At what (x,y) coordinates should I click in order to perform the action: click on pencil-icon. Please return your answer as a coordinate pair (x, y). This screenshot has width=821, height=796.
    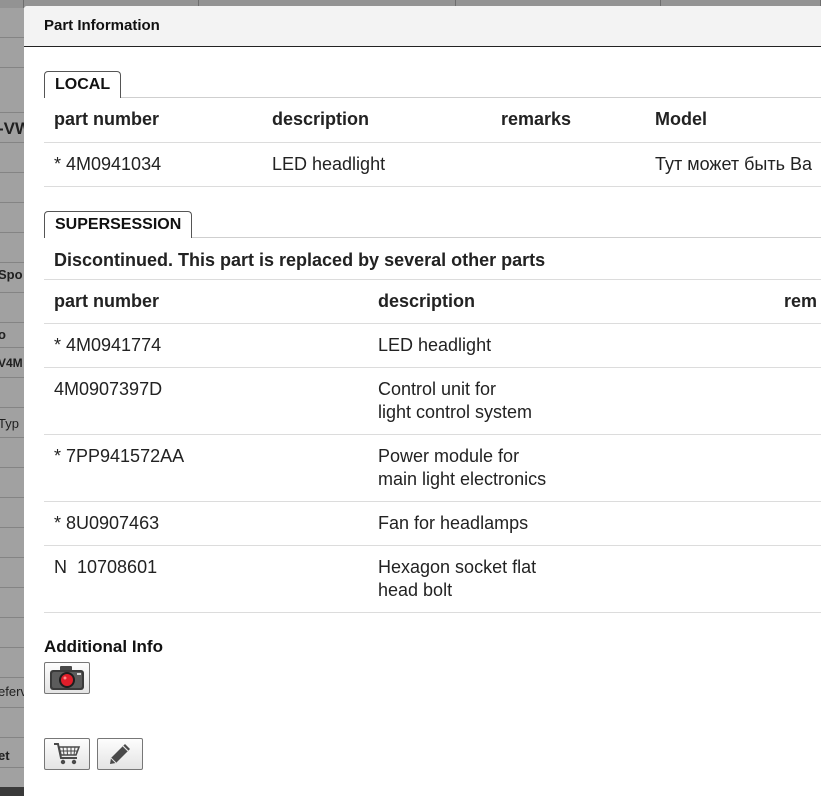
    Looking at the image, I should click on (120, 754).